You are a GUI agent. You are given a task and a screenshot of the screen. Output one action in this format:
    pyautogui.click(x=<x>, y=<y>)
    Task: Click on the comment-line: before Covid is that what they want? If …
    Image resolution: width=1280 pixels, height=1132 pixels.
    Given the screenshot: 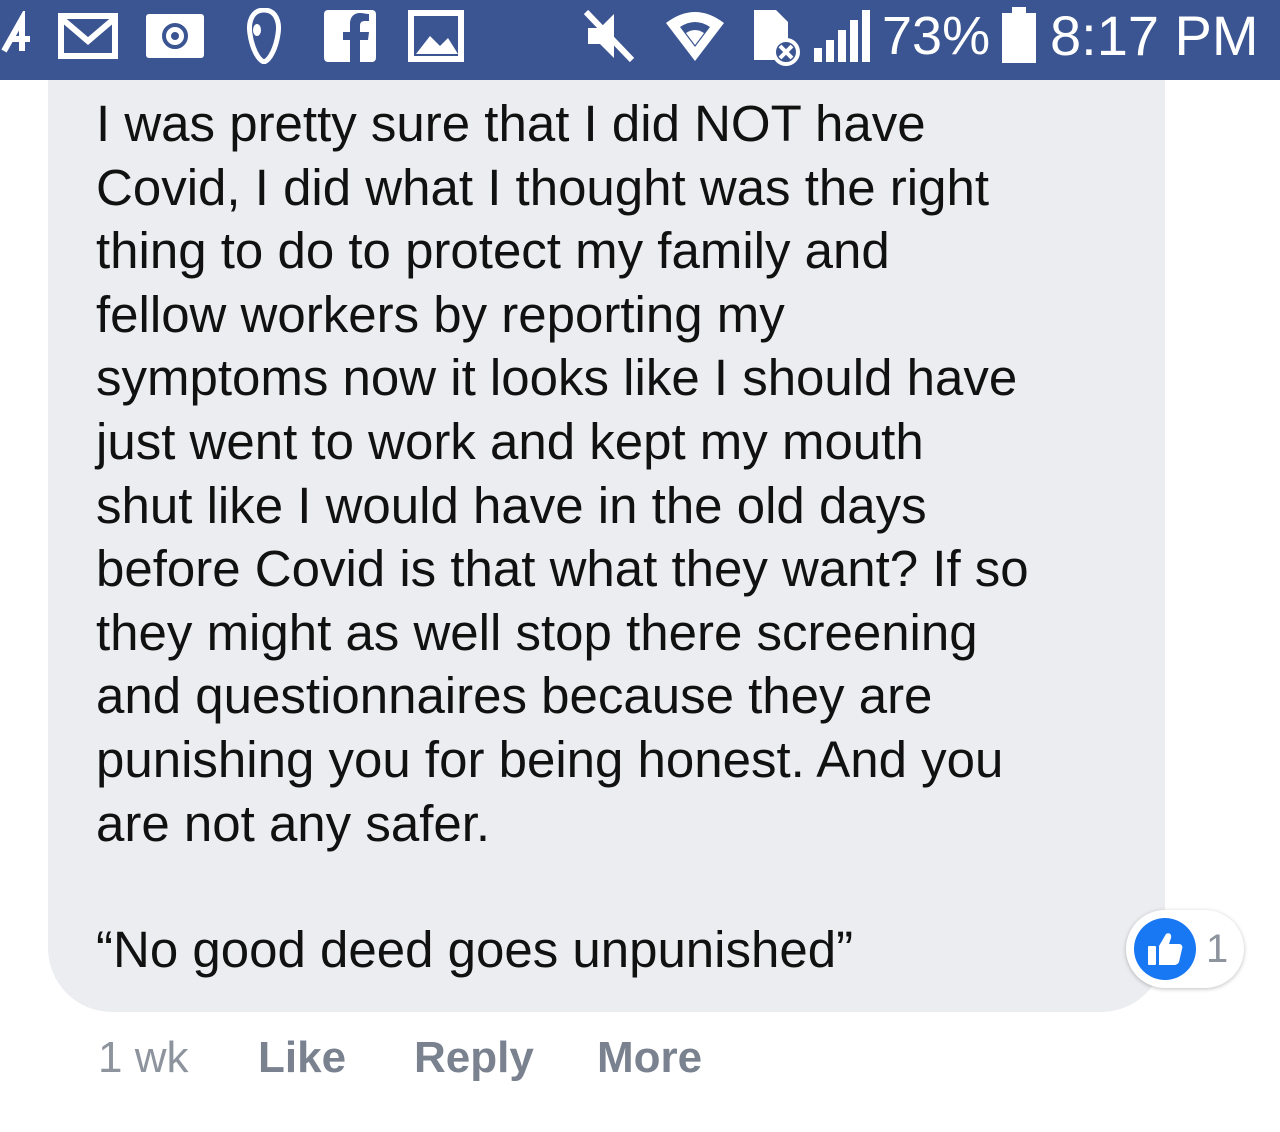 What is the action you would take?
    pyautogui.click(x=562, y=569)
    